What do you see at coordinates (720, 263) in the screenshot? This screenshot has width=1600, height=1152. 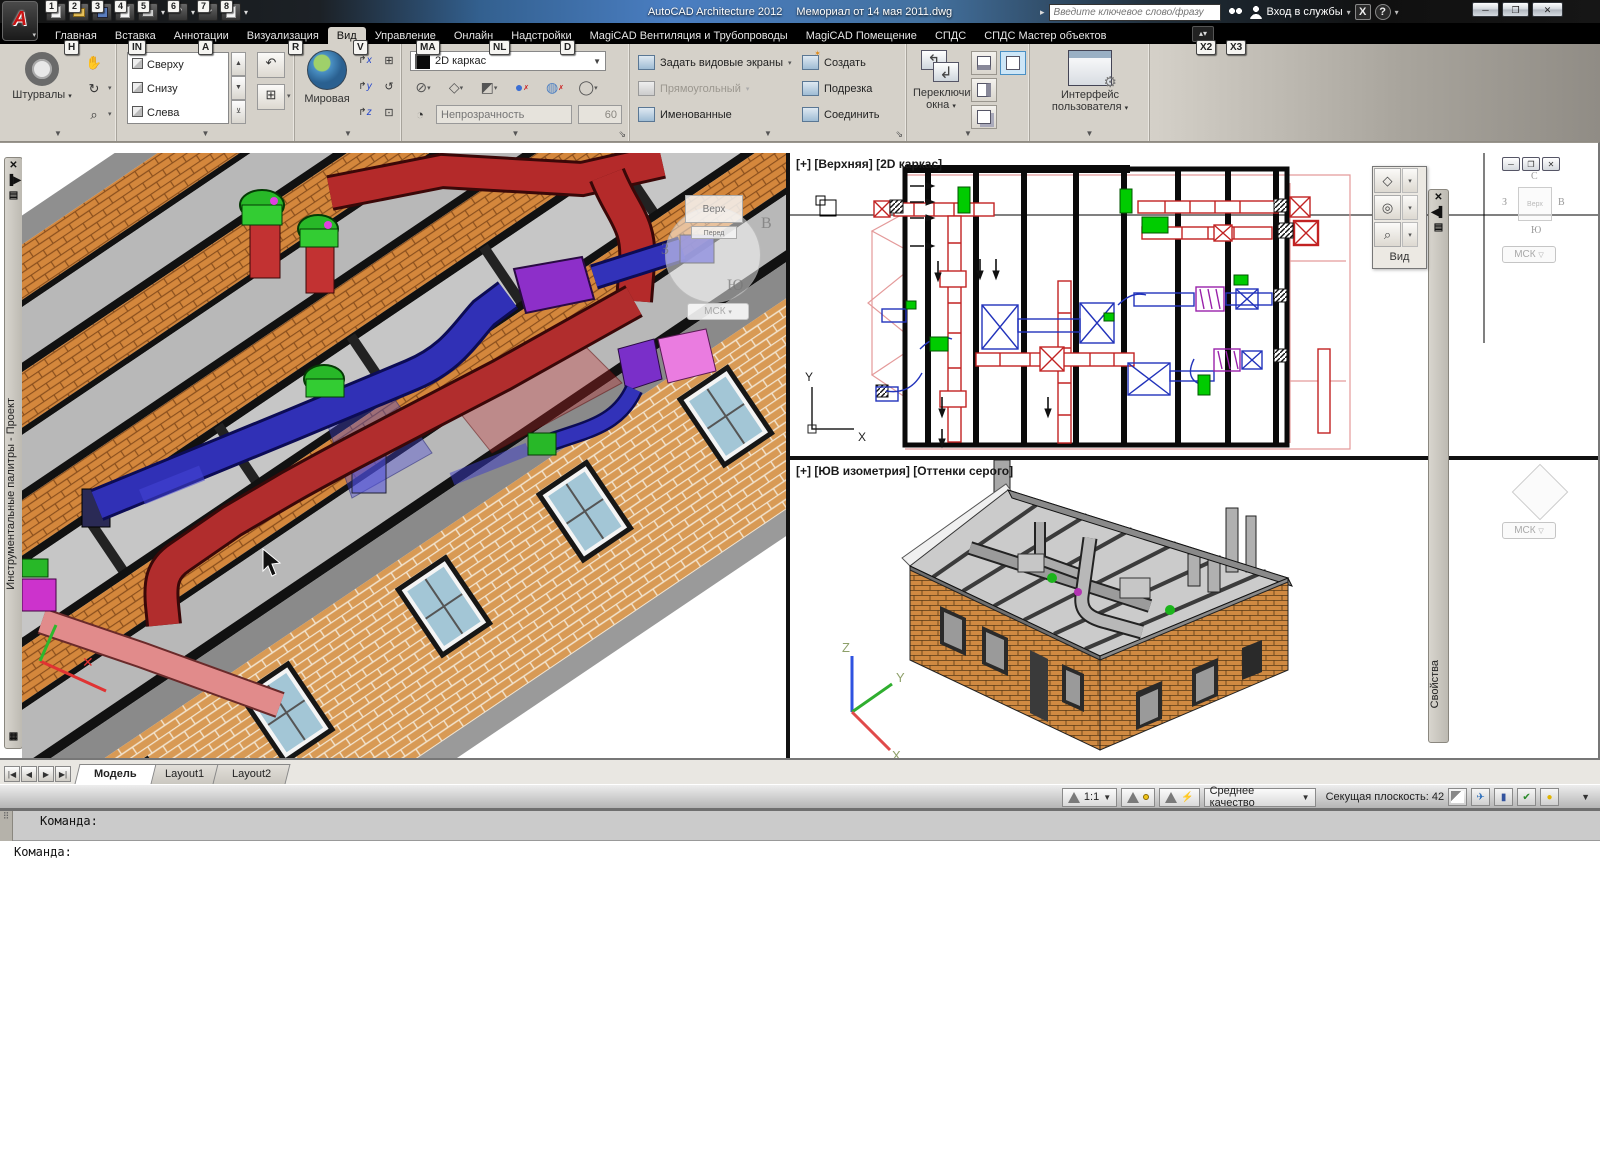 I see `main-viewcube: Верх Перед З Ю В МСК ▾` at bounding box center [720, 263].